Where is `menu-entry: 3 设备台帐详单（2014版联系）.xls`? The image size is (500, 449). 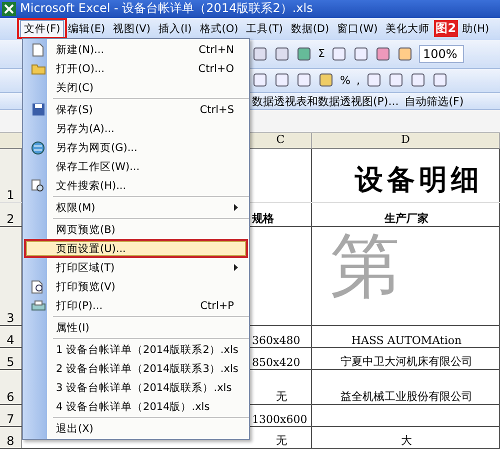 menu-entry: 3 设备台帐详单（2014版联系）.xls is located at coordinates (136, 387).